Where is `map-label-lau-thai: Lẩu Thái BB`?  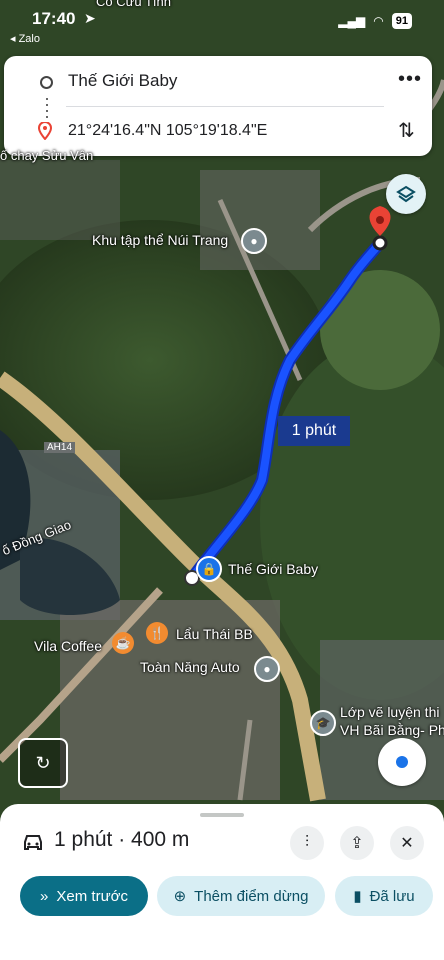
map-label-lau-thai: Lẩu Thái BB is located at coordinates (214, 634).